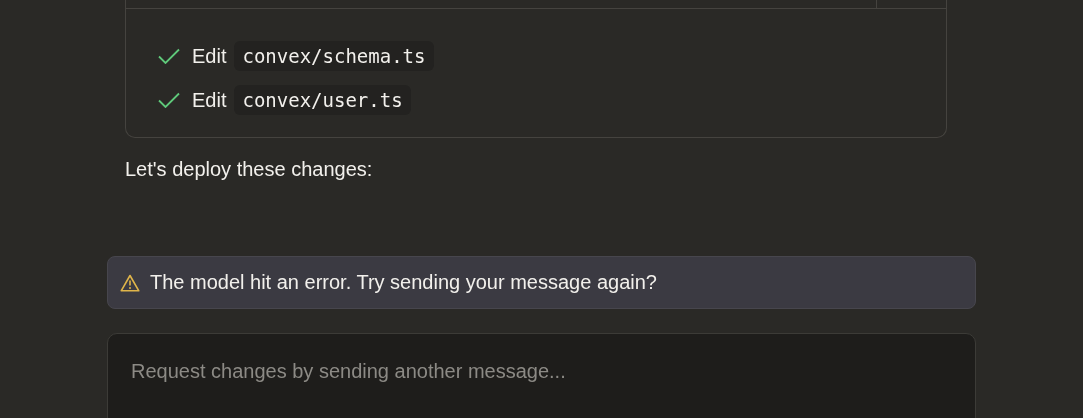 Image resolution: width=1083 pixels, height=418 pixels. I want to click on assistant-message: Let's deploy these changes:, so click(249, 169).